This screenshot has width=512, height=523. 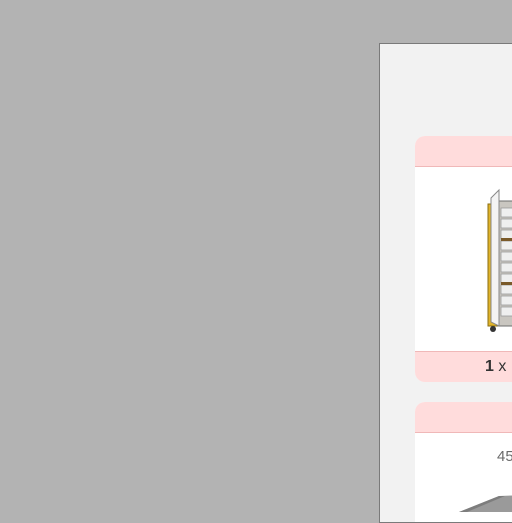 I want to click on product-card: 45, so click(x=463, y=462).